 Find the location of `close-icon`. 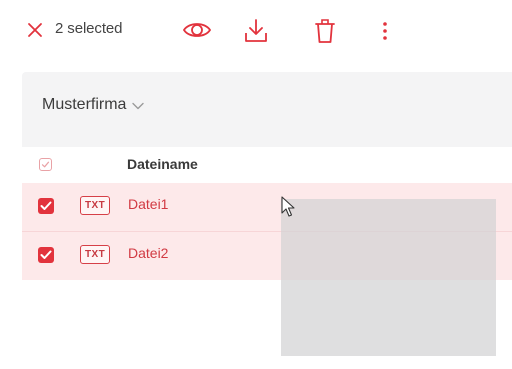

close-icon is located at coordinates (35, 30).